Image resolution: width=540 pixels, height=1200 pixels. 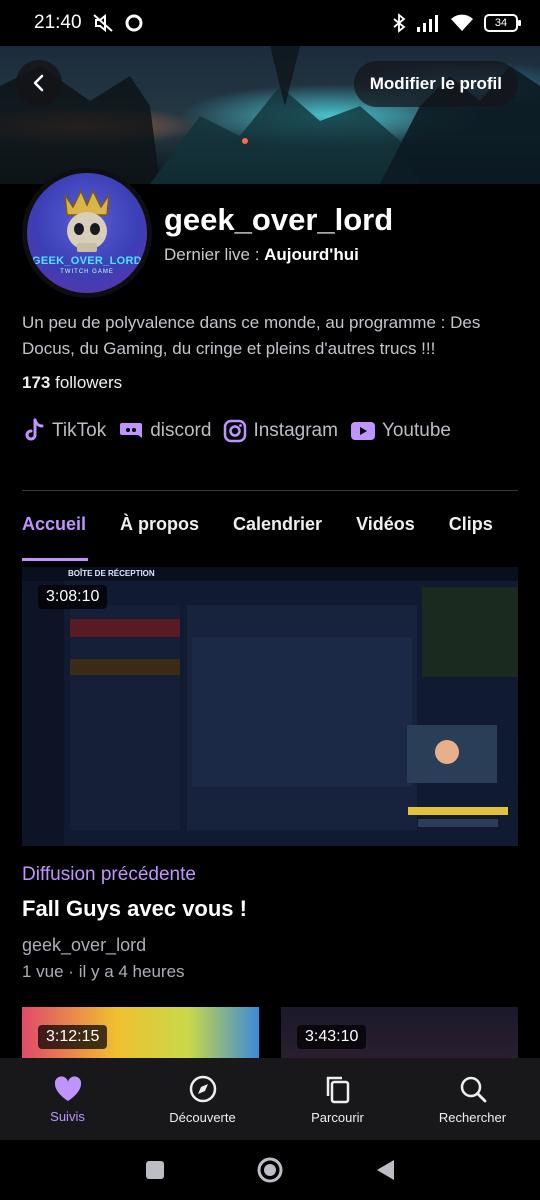 I want to click on followers-number: 173, so click(x=36, y=382).